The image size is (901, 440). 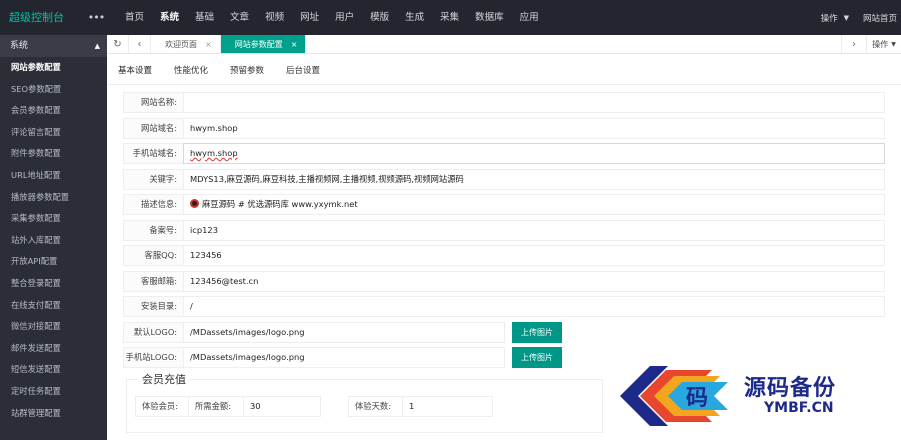 I want to click on sidebar-item-wechat-config: 微信对接配置, so click(x=53, y=327).